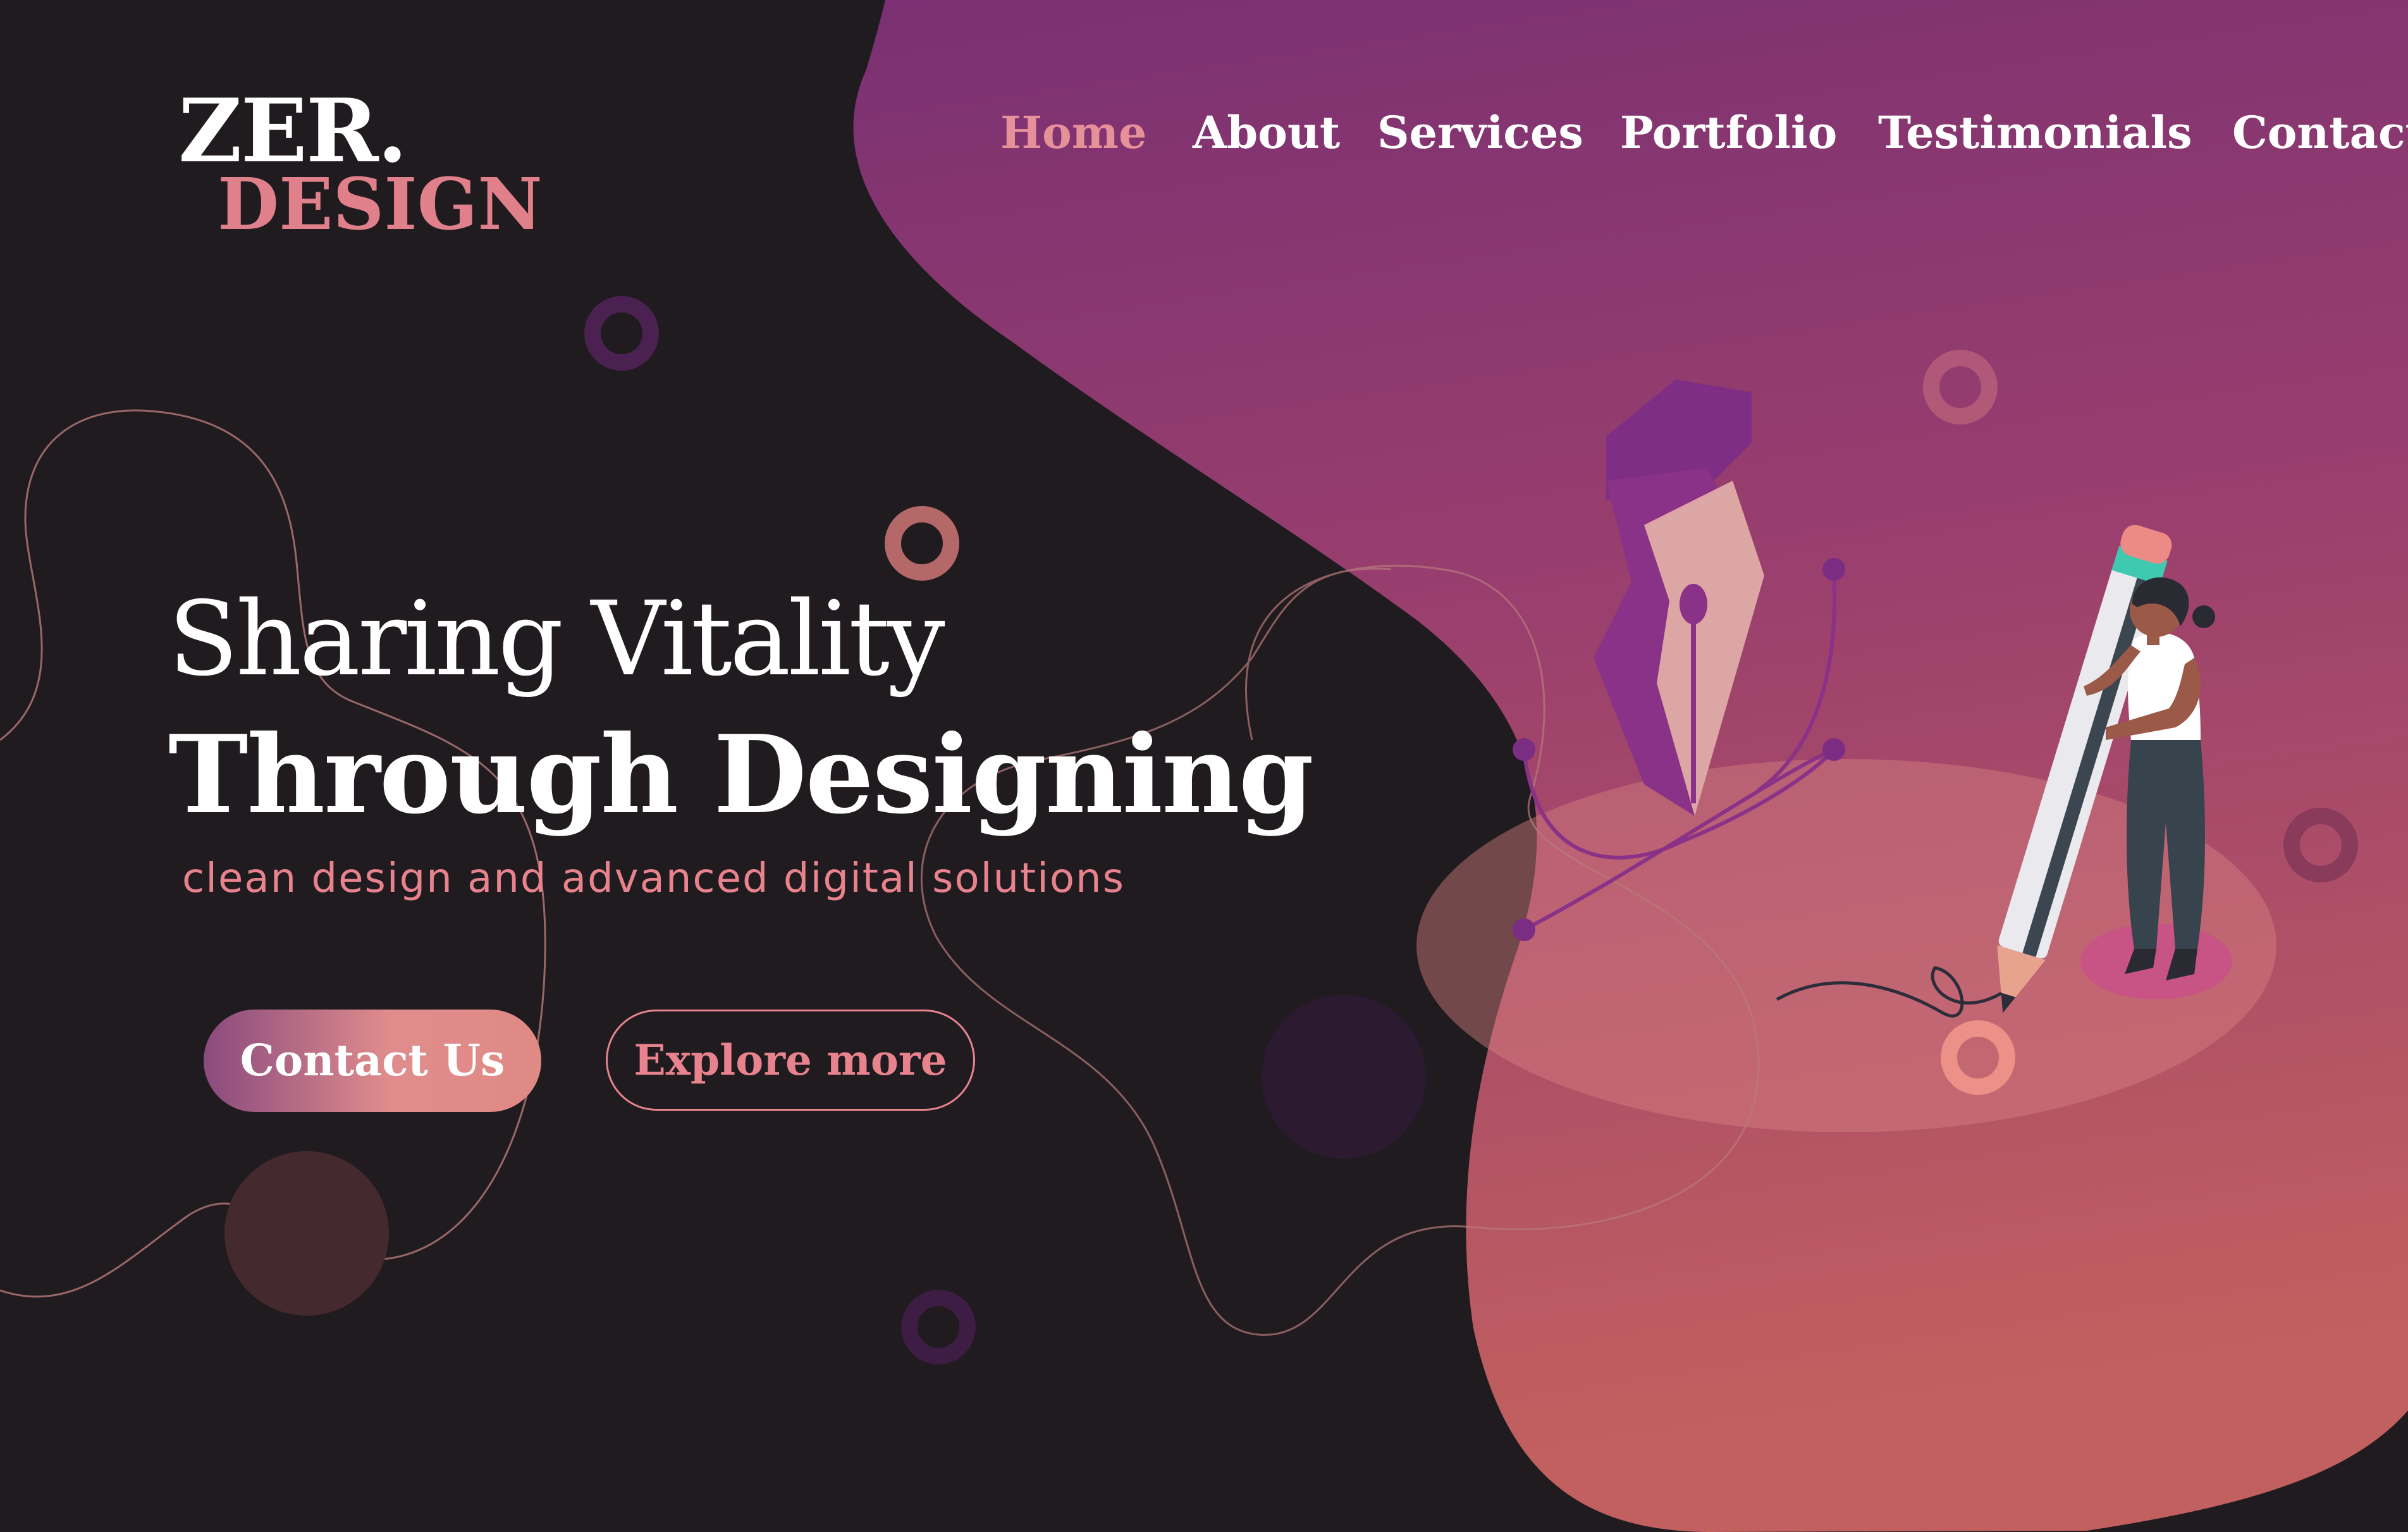 This screenshot has height=1532, width=2408. What do you see at coordinates (2320, 132) in the screenshot?
I see `nav-link-contact: Contact` at bounding box center [2320, 132].